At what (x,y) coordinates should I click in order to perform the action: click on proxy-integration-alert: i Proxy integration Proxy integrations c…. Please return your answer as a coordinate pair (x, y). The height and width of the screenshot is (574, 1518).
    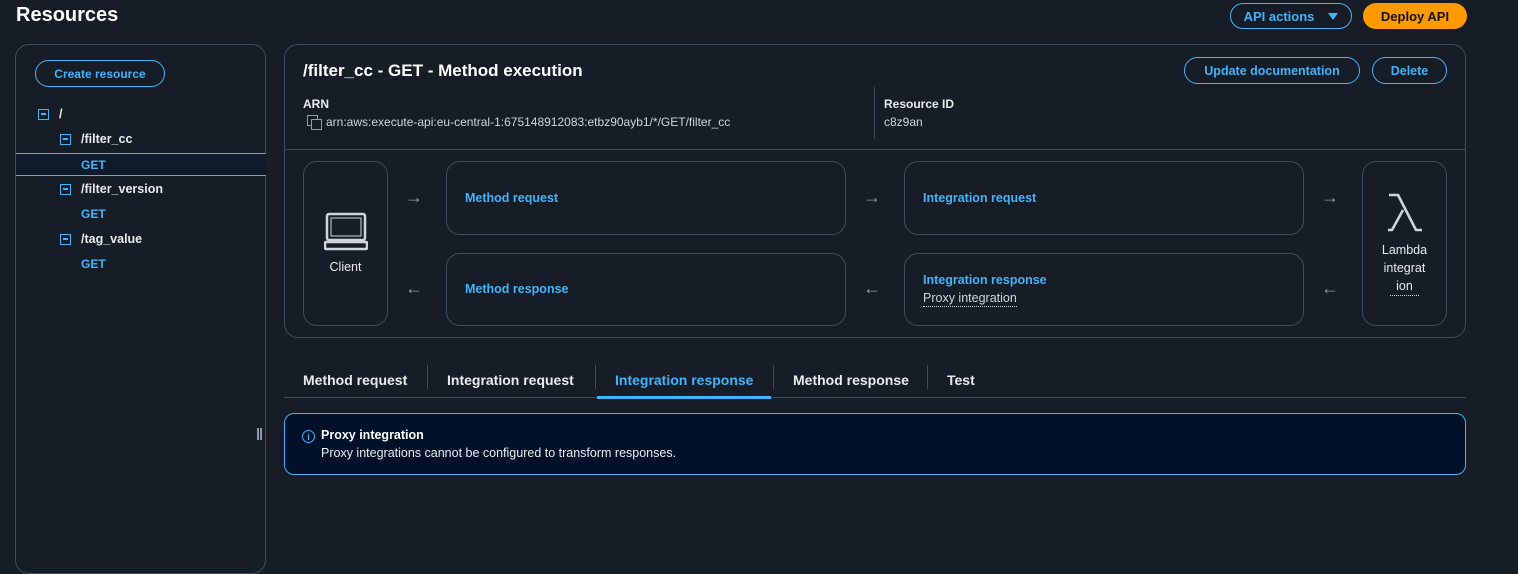
    Looking at the image, I should click on (875, 444).